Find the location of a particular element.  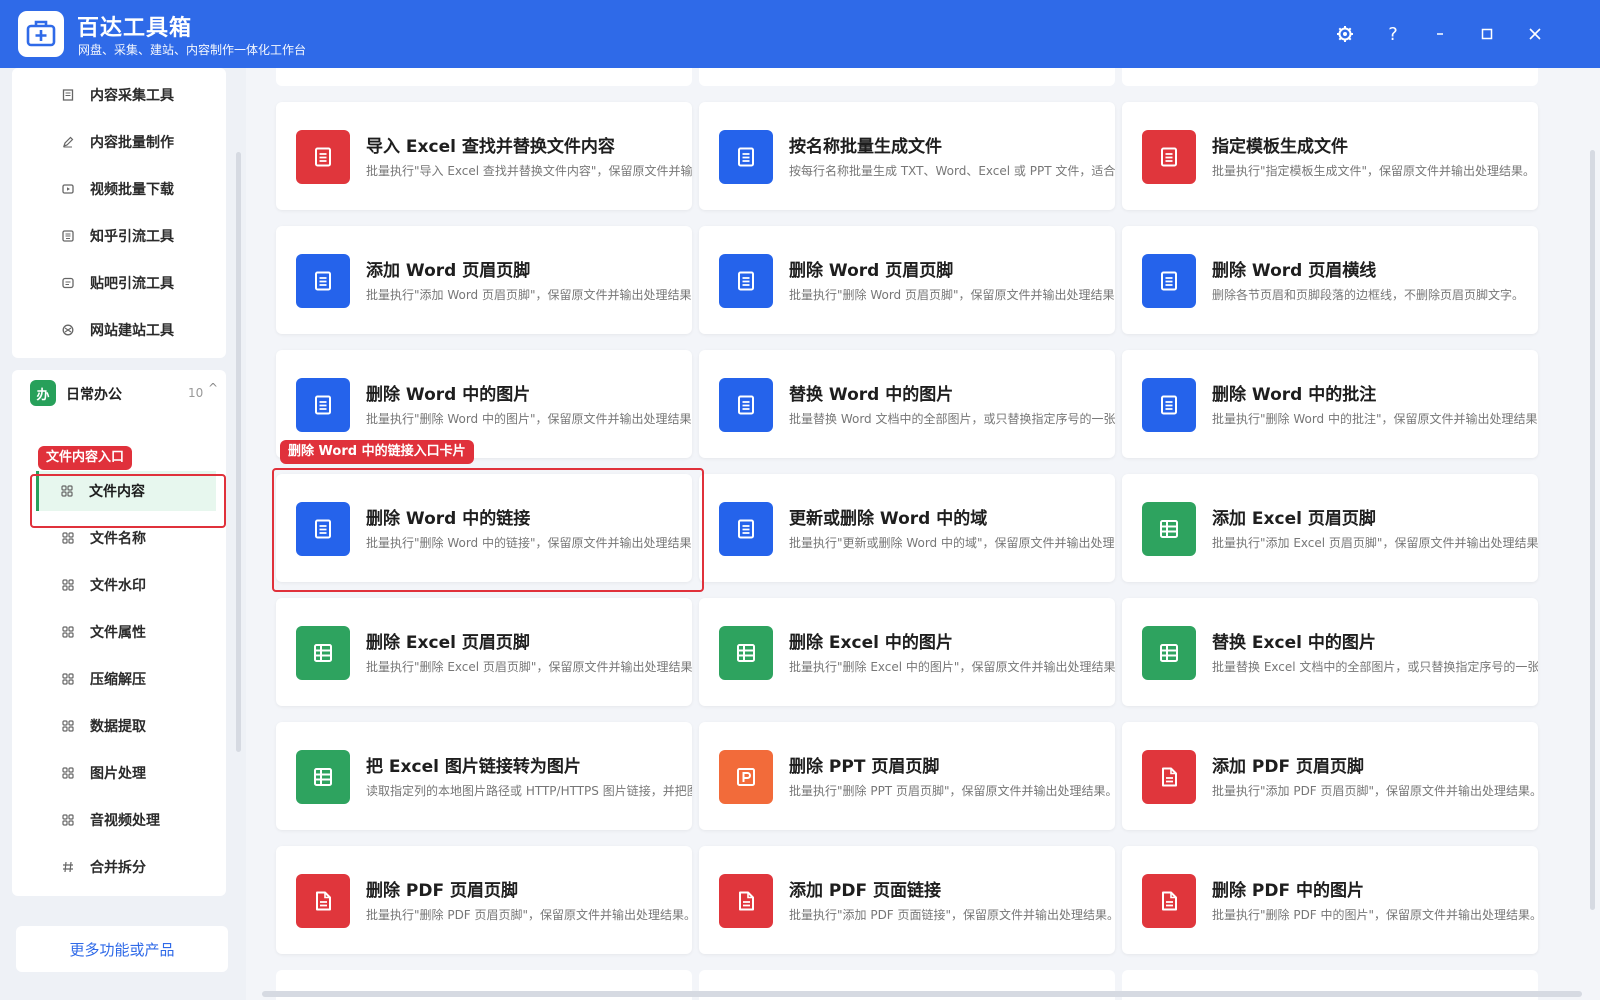

sidebar-item-label: 内容采集工具 is located at coordinates (132, 96).